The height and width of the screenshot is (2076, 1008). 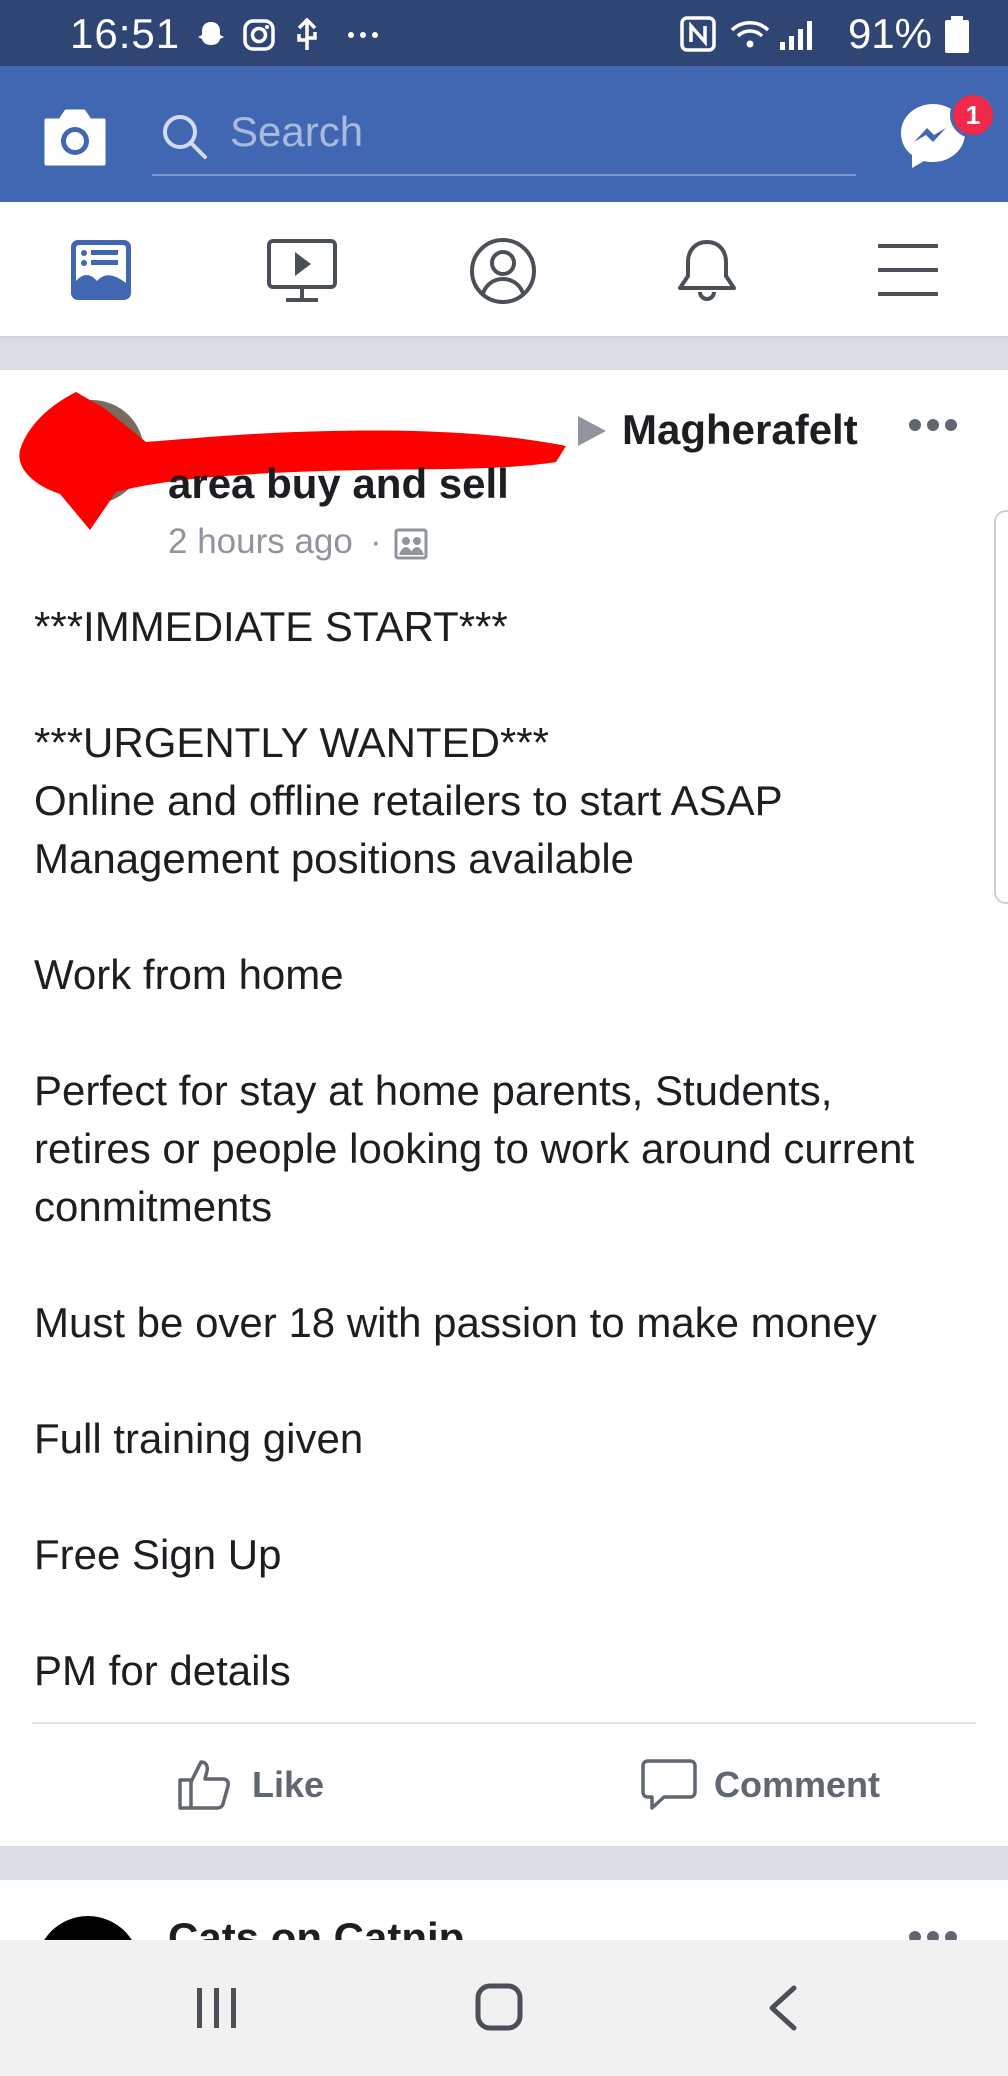 I want to click on wifi-icon, so click(x=750, y=34).